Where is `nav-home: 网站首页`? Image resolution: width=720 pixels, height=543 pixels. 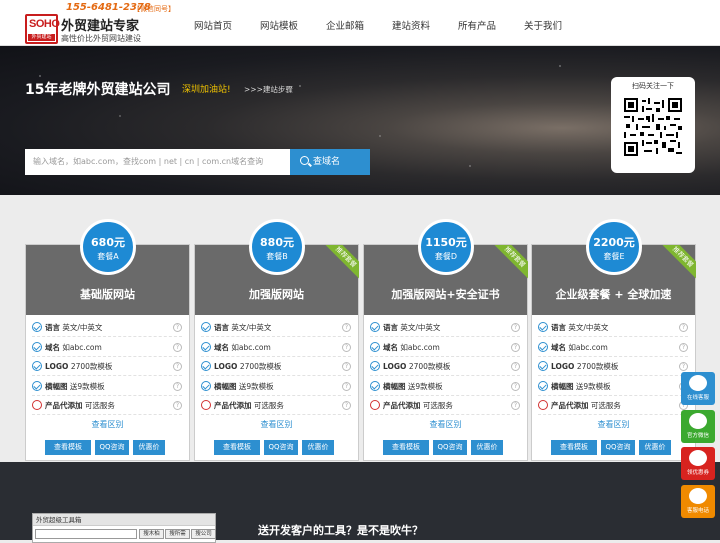 nav-home: 网站首页 is located at coordinates (213, 25).